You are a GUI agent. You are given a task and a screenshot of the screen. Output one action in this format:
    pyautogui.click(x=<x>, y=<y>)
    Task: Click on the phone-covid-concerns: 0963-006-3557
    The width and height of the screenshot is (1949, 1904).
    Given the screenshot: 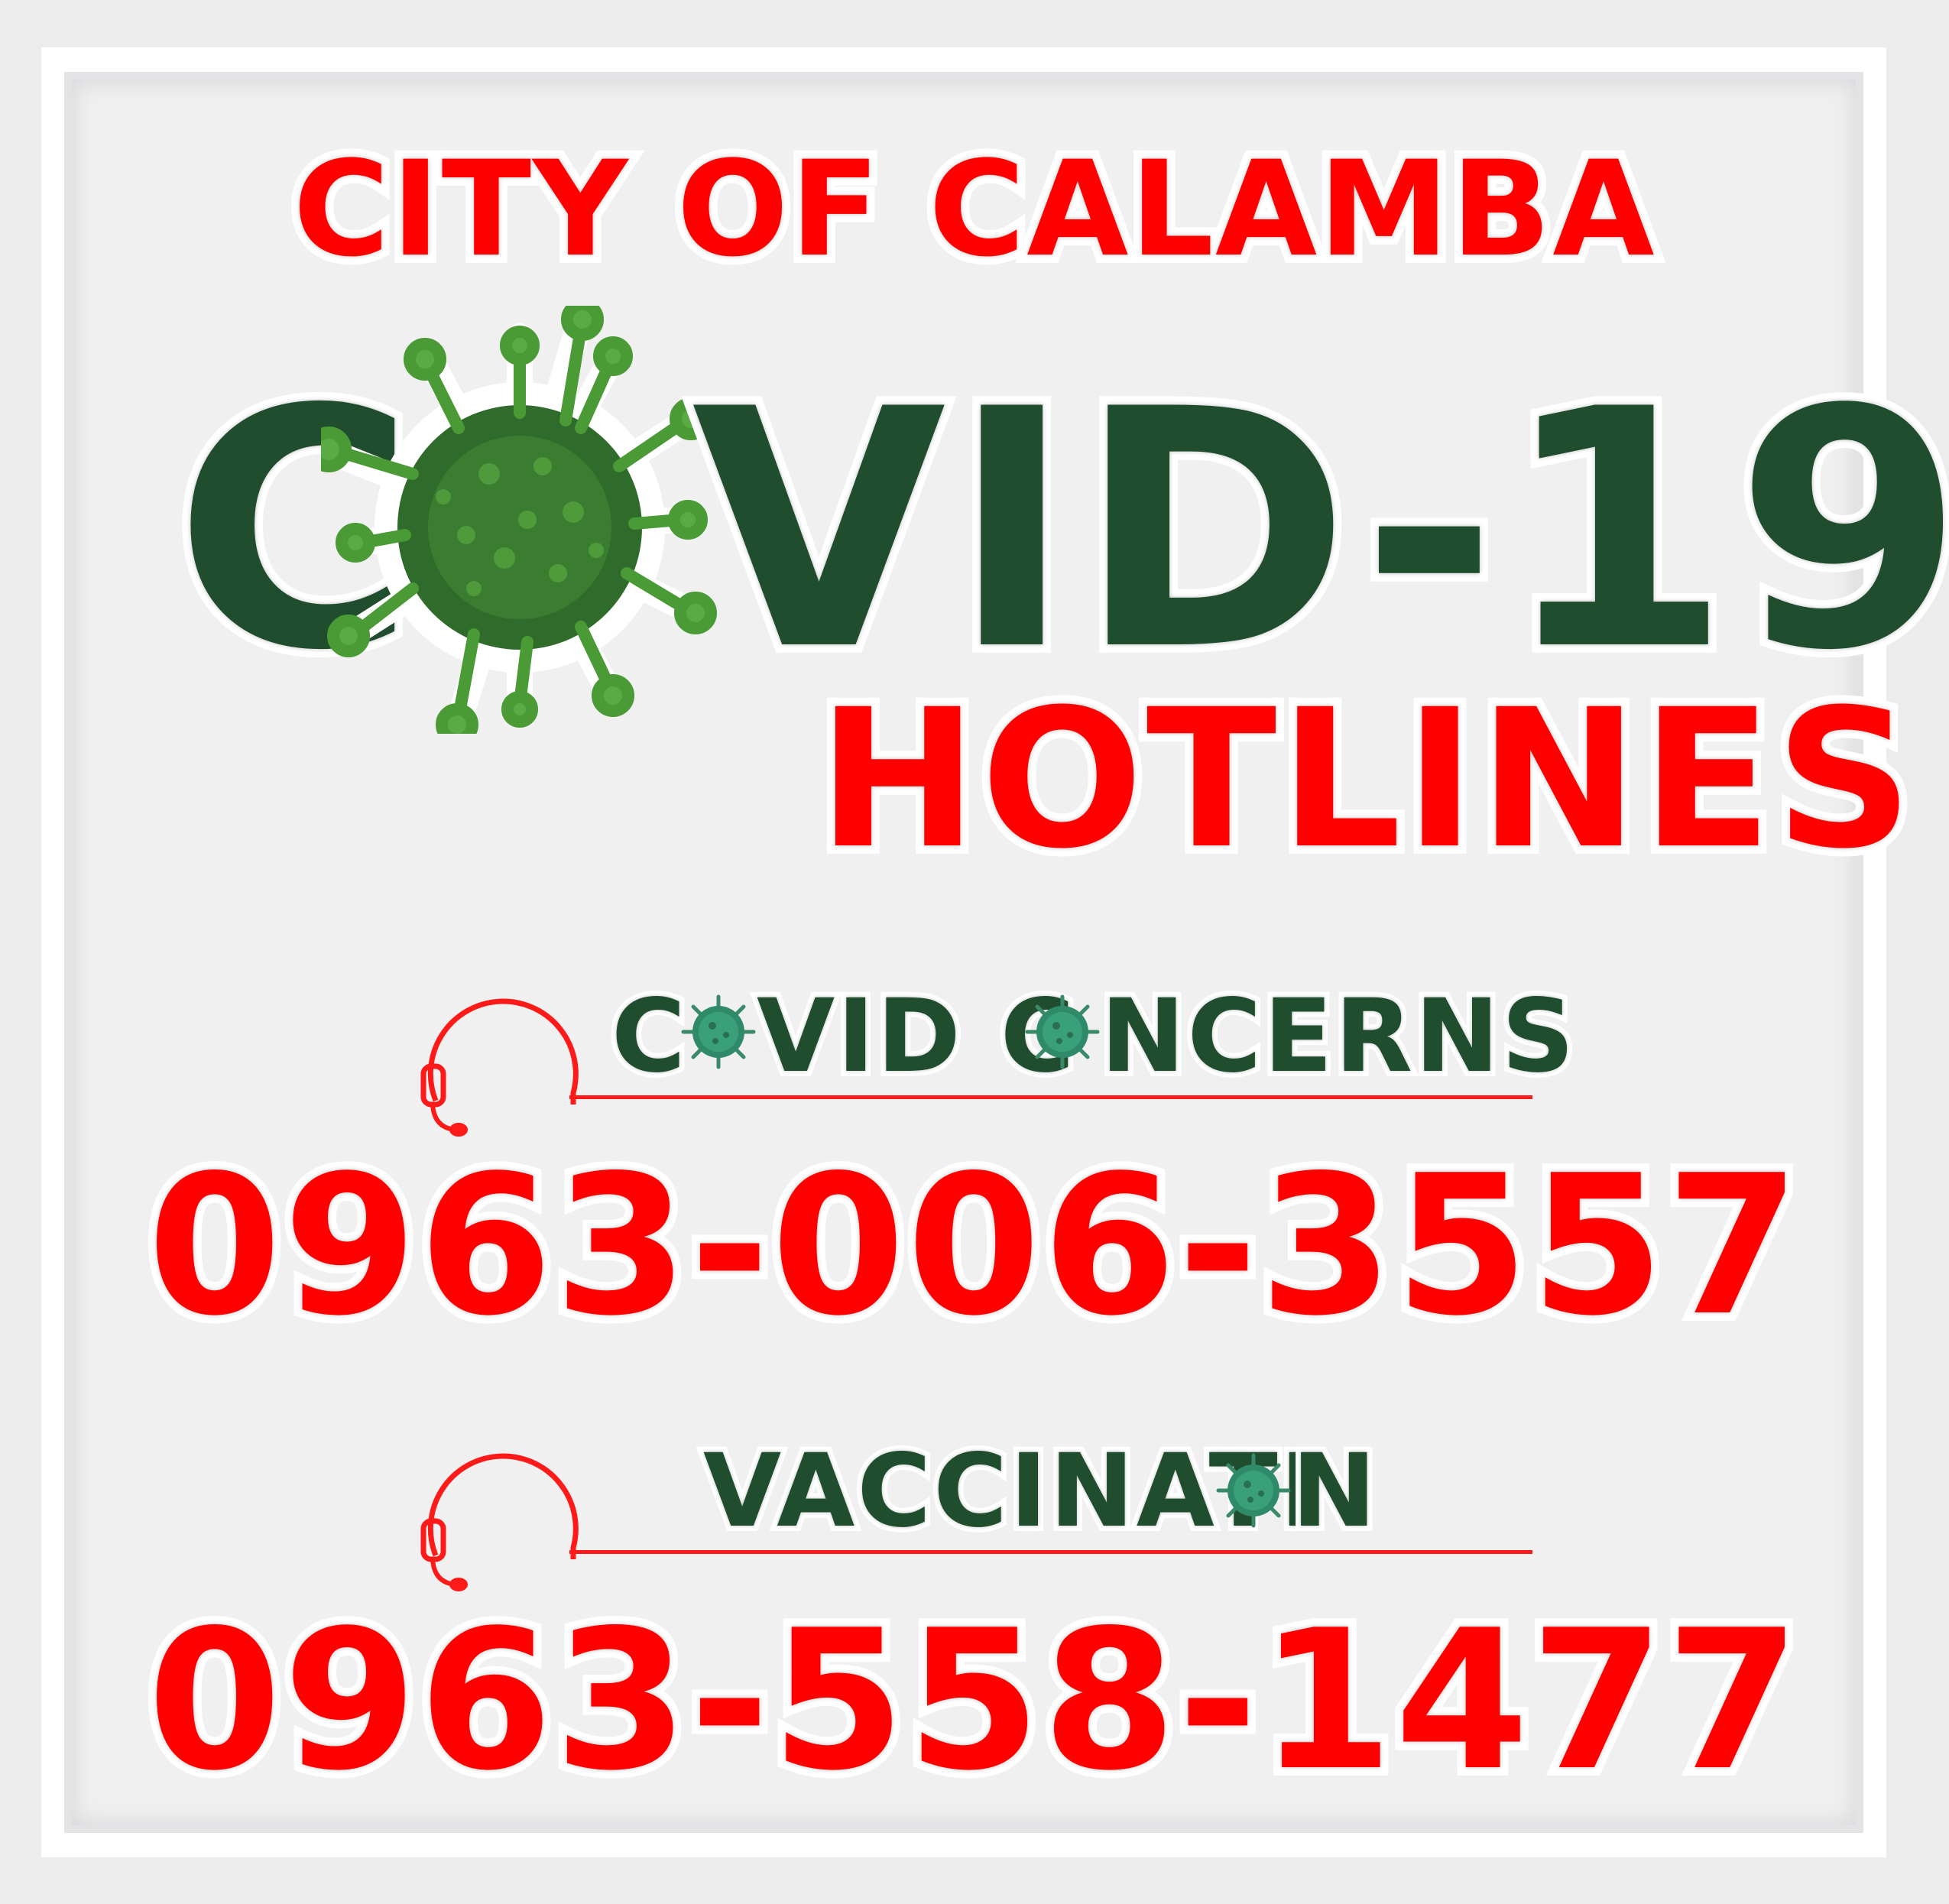 What is the action you would take?
    pyautogui.click(x=974, y=1246)
    